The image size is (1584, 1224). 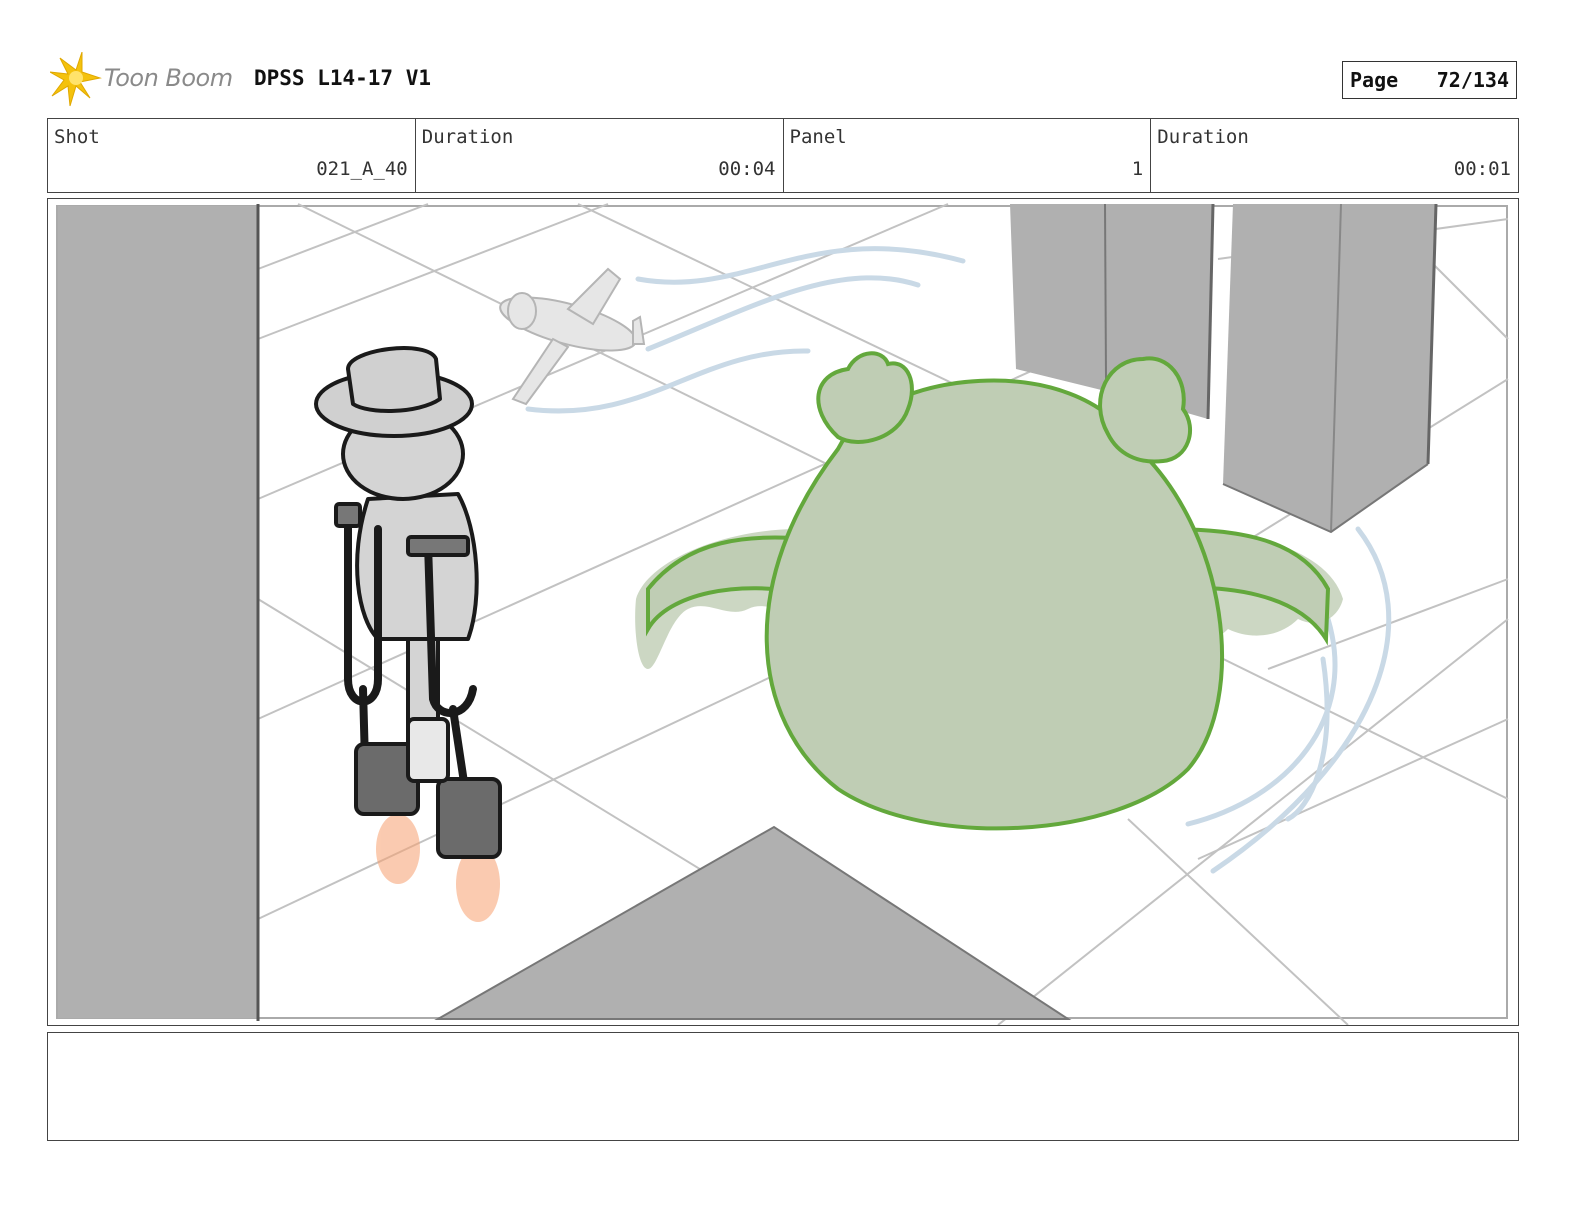 What do you see at coordinates (1482, 169) in the screenshot?
I see `panel-duration-value: 00:01` at bounding box center [1482, 169].